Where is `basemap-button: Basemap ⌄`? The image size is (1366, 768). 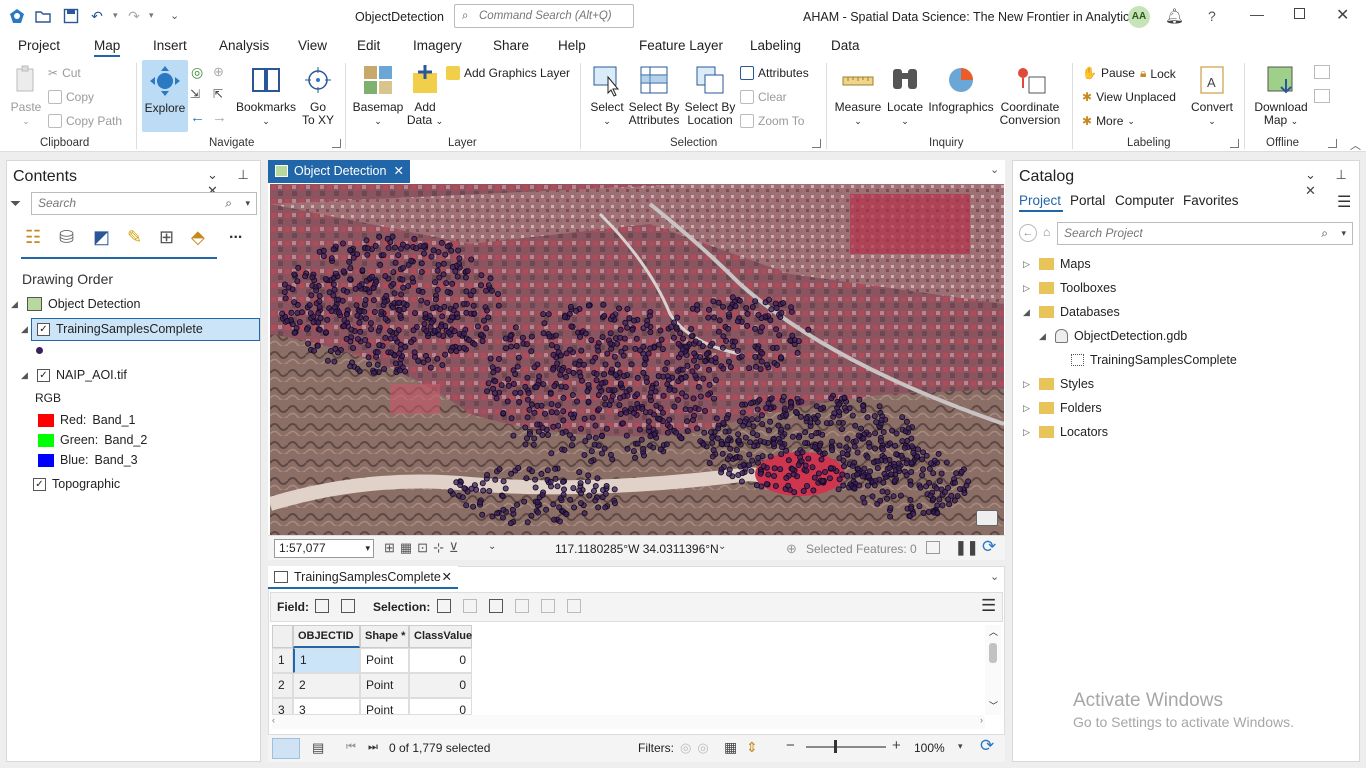 basemap-button: Basemap ⌄ is located at coordinates (378, 95).